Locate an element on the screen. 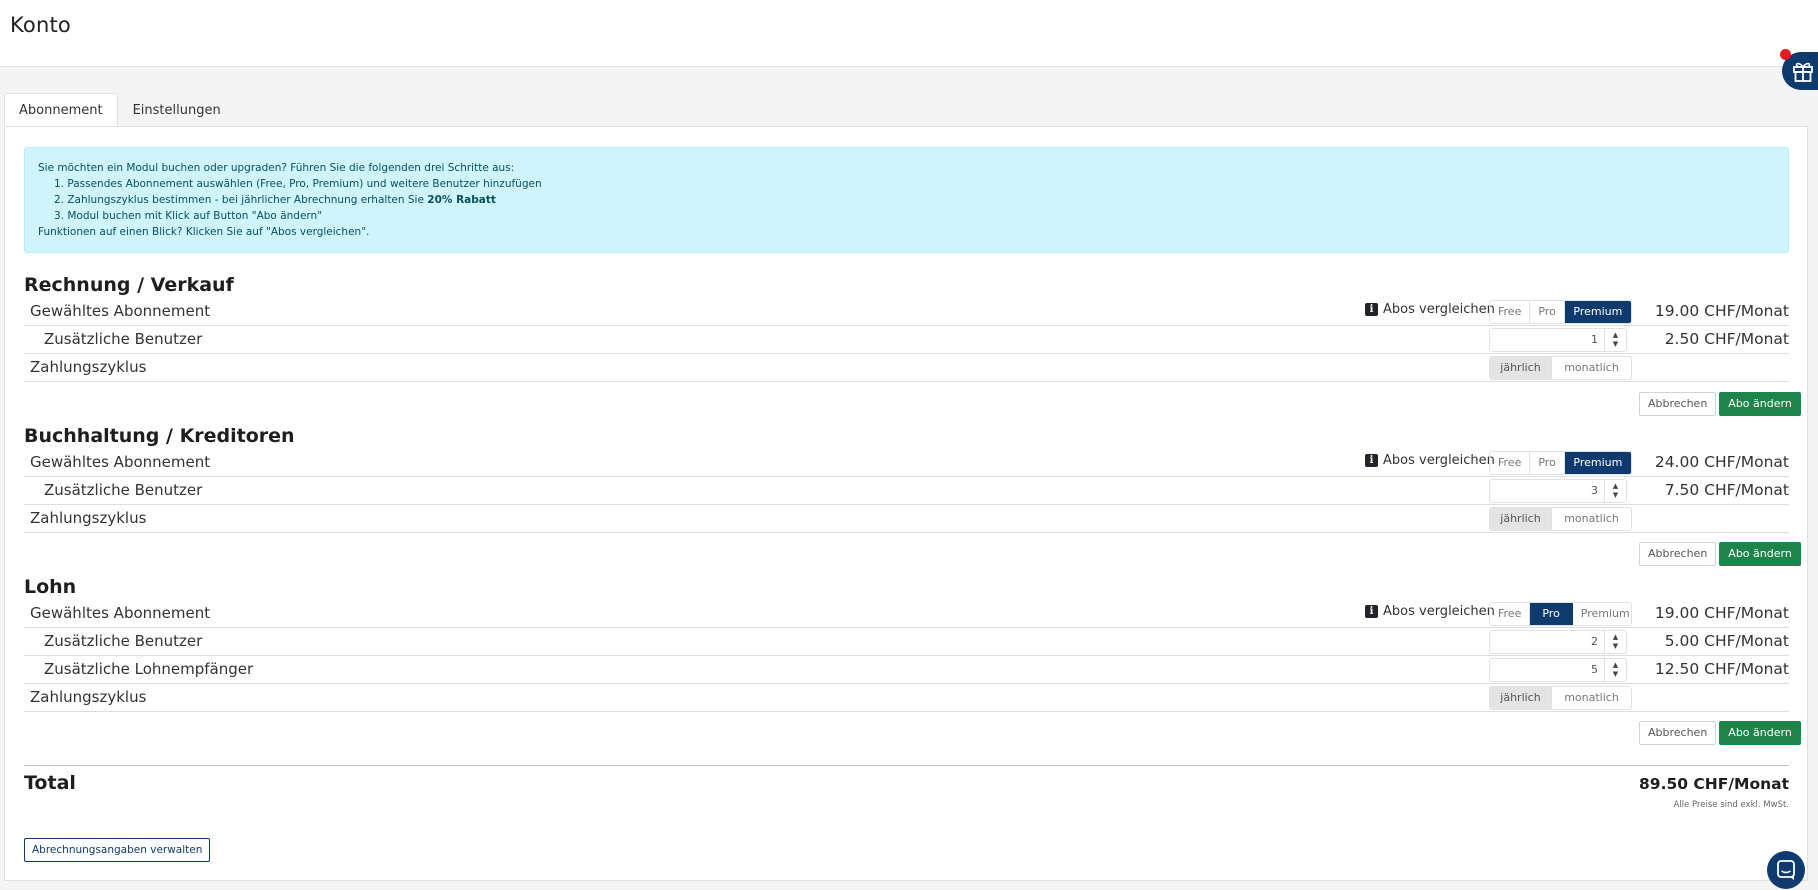  chat-widget is located at coordinates (1786, 870).